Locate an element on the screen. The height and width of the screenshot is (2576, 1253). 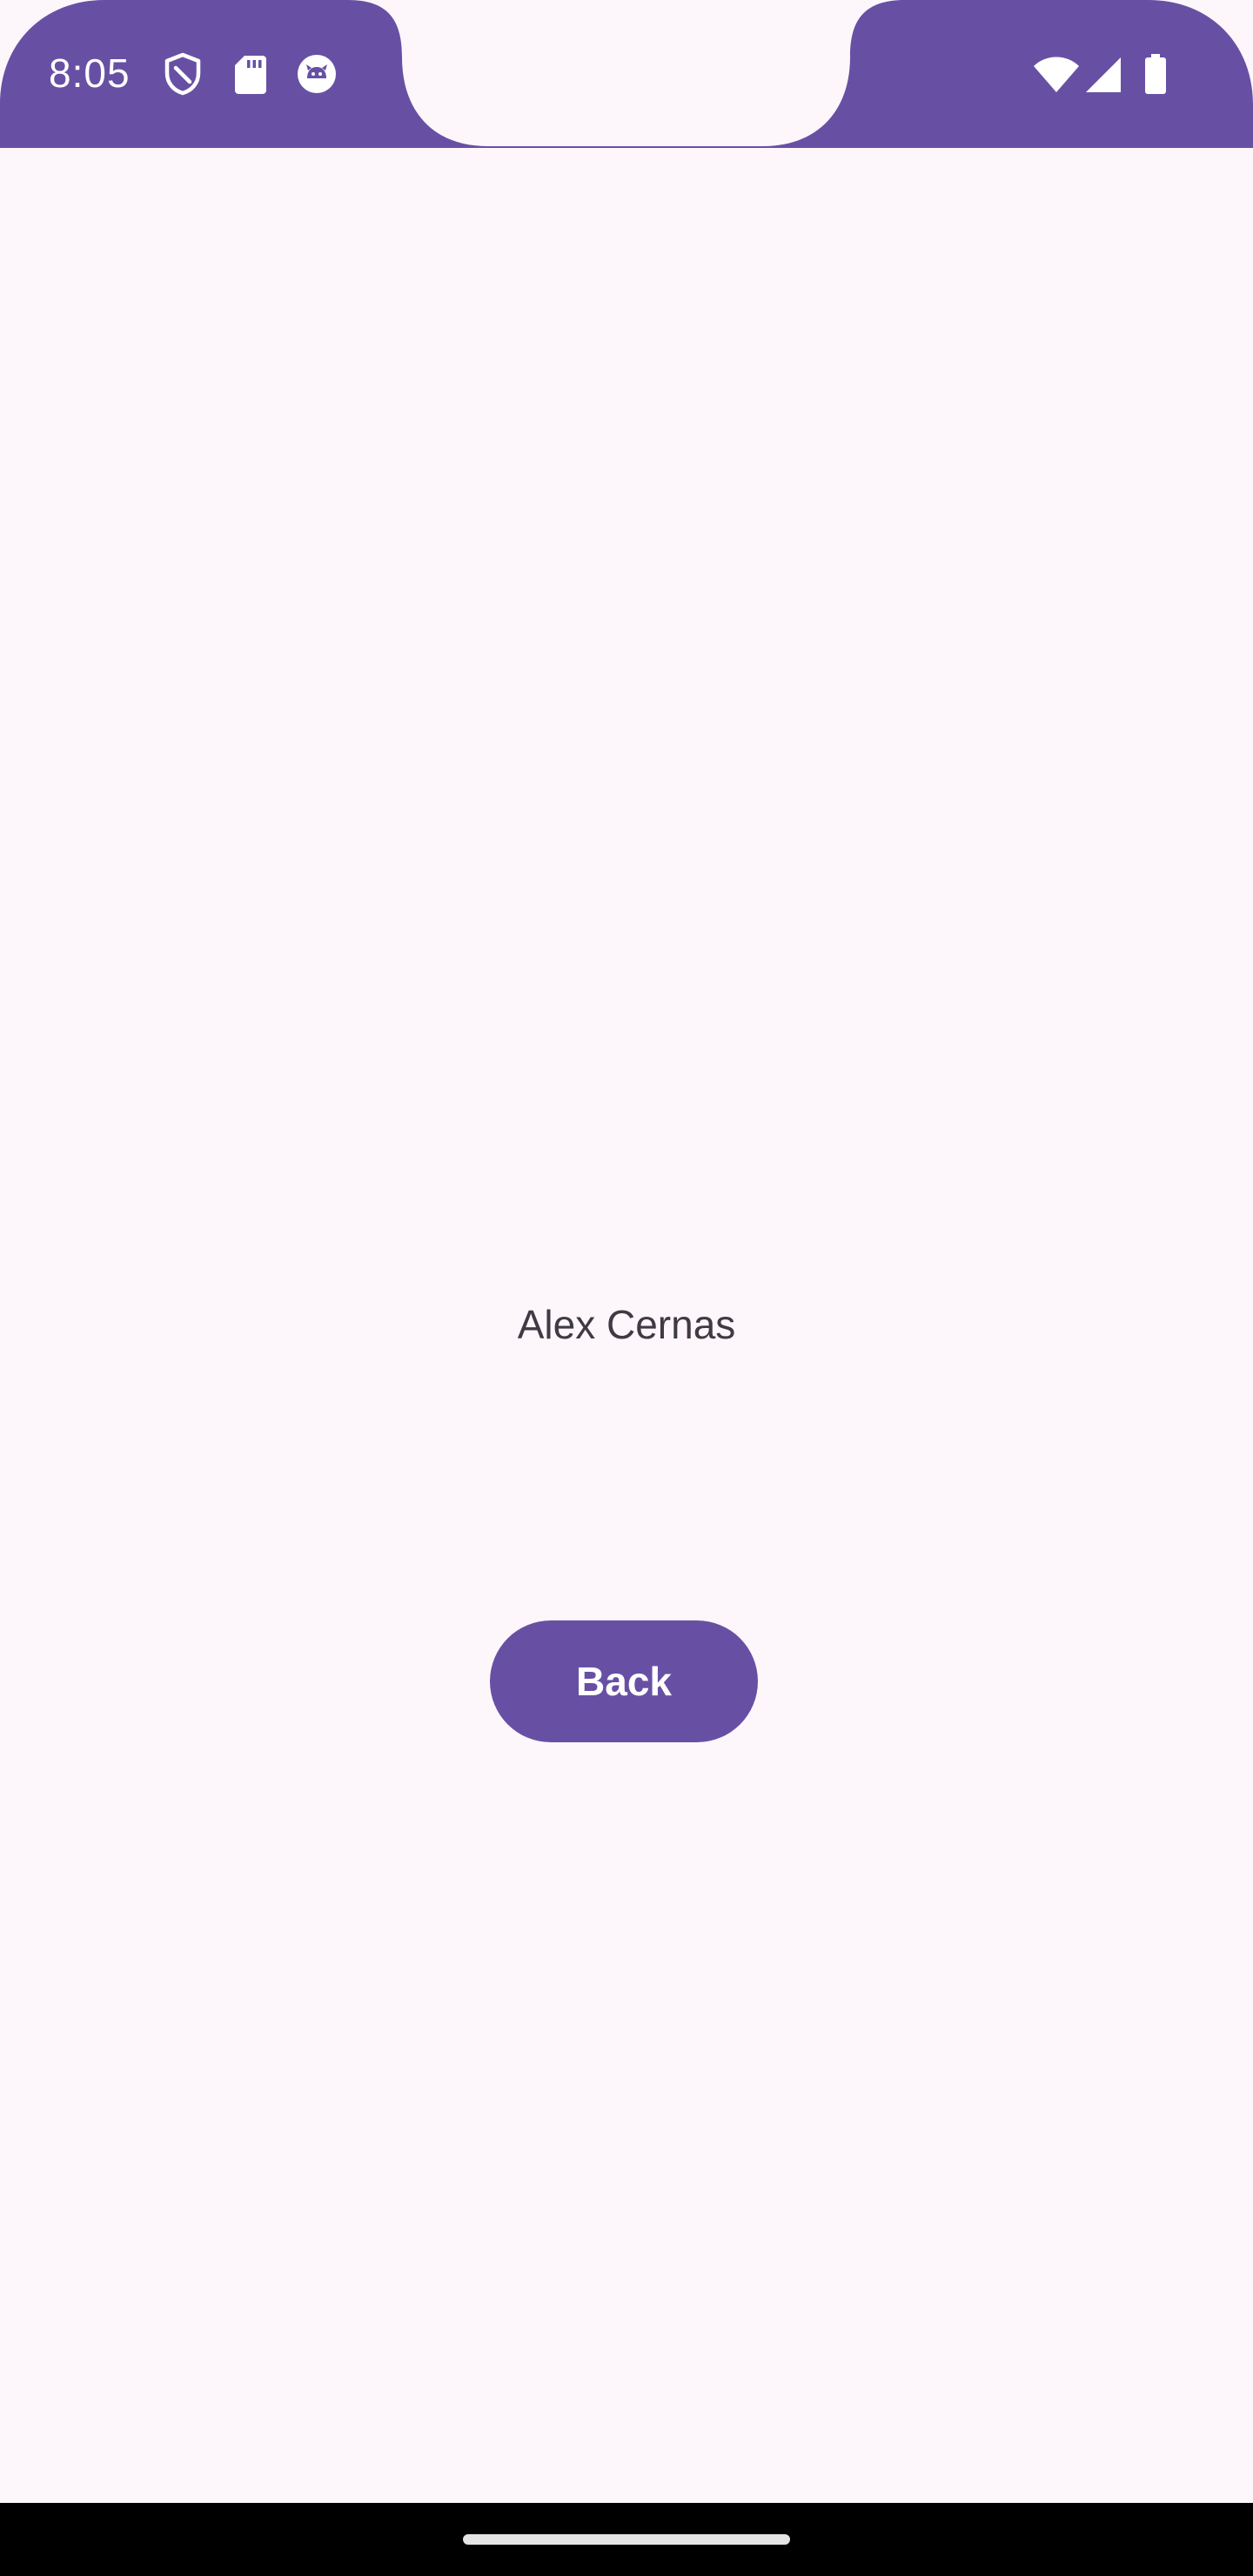
navigation-bar is located at coordinates (626, 2539).